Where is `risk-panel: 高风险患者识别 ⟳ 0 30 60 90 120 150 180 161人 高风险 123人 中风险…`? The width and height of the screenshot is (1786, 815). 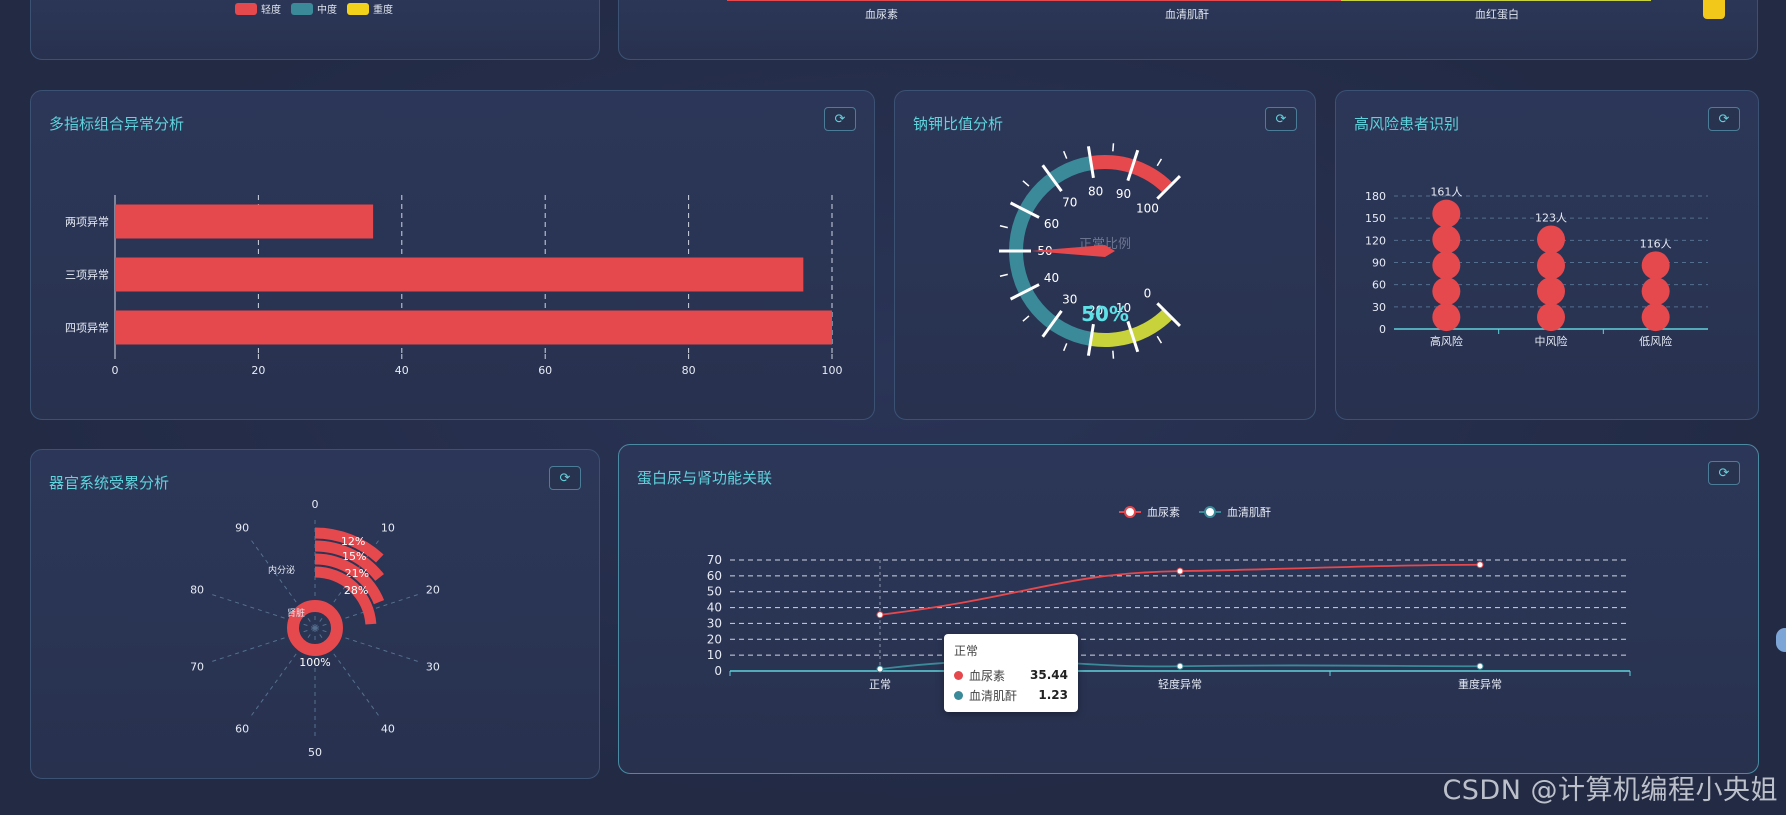 risk-panel: 高风险患者识别 ⟳ 0 30 60 90 120 150 180 161人 高风险 123人 中风险… is located at coordinates (1547, 255).